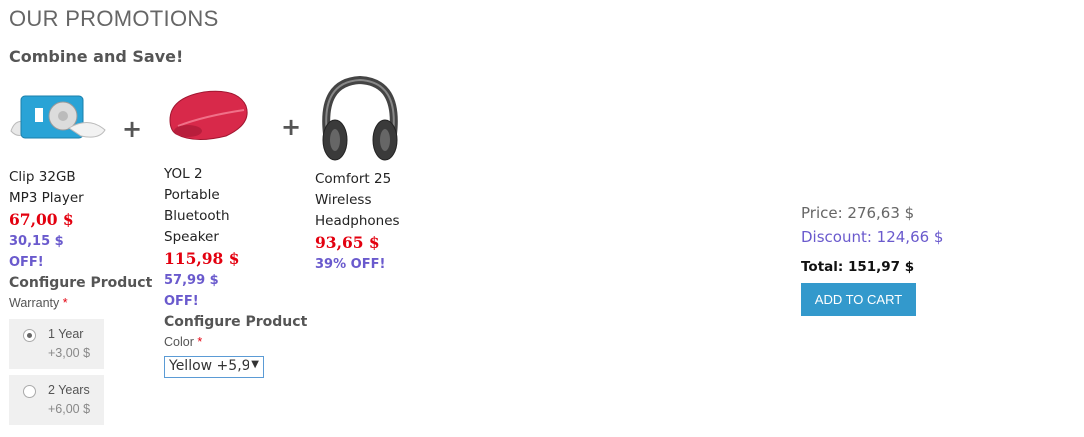  Describe the element at coordinates (858, 299) in the screenshot. I see `add-to-cart-button: ADD TO CART` at that location.